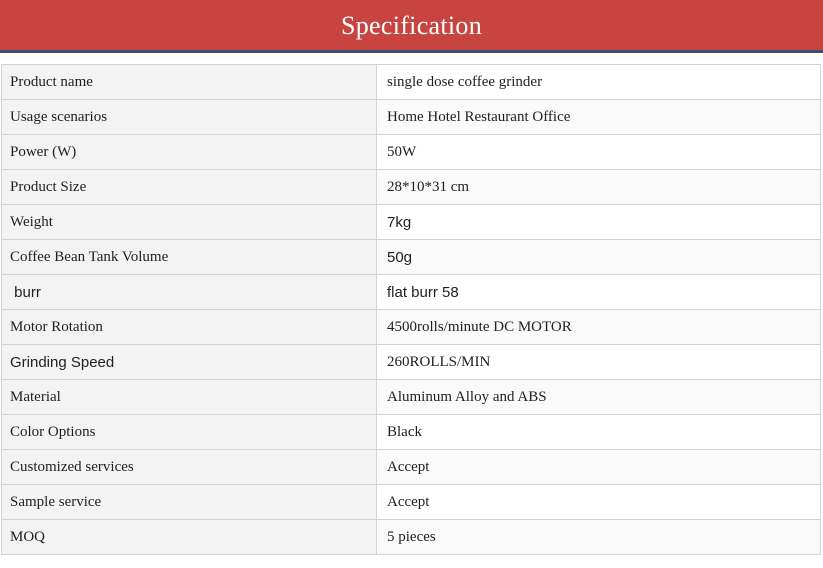 This screenshot has height=568, width=823. What do you see at coordinates (598, 362) in the screenshot?
I see `spec-value: 260ROLLS/MIN` at bounding box center [598, 362].